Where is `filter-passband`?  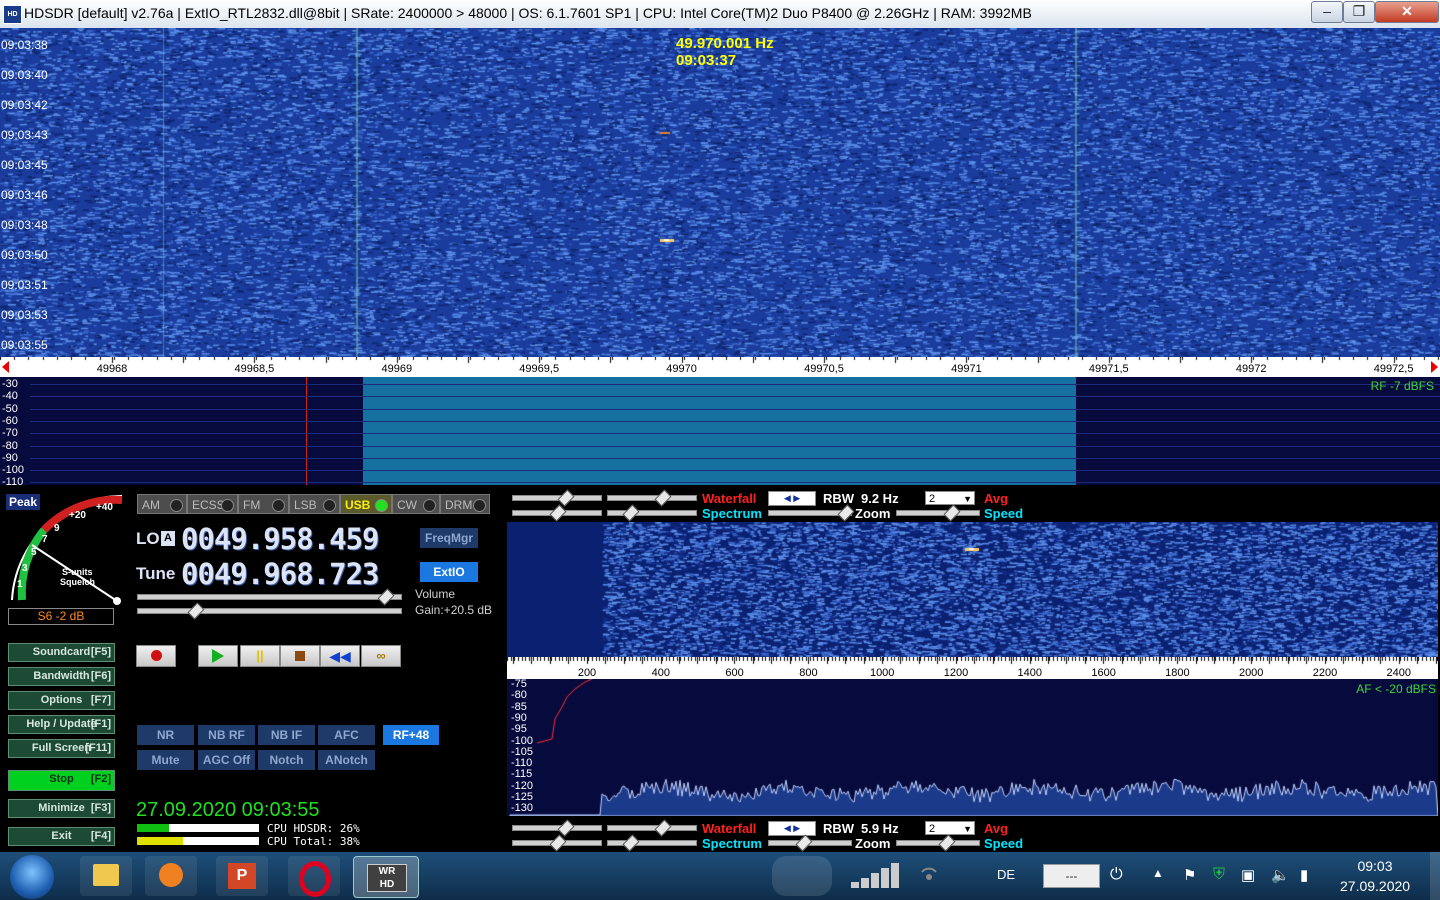
filter-passband is located at coordinates (719, 431).